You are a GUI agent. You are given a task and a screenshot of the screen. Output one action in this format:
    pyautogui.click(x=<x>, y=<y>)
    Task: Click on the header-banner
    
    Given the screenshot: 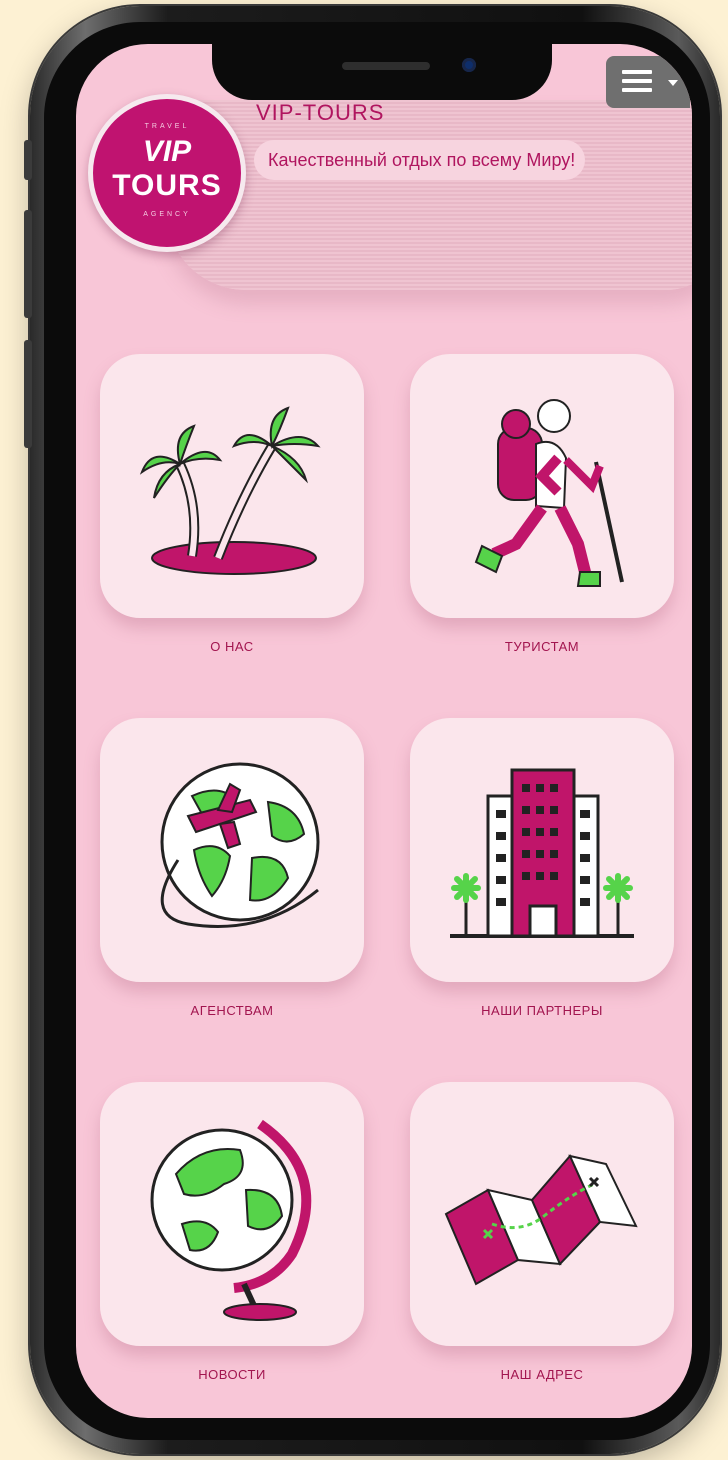 What is the action you would take?
    pyautogui.click(x=429, y=195)
    